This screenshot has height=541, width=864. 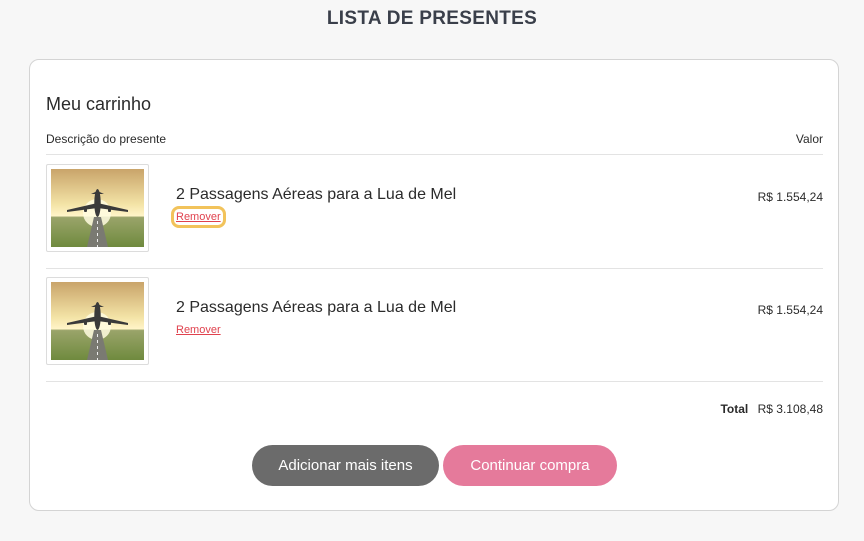 I want to click on total-value: R$ 3.108,48, so click(x=790, y=409).